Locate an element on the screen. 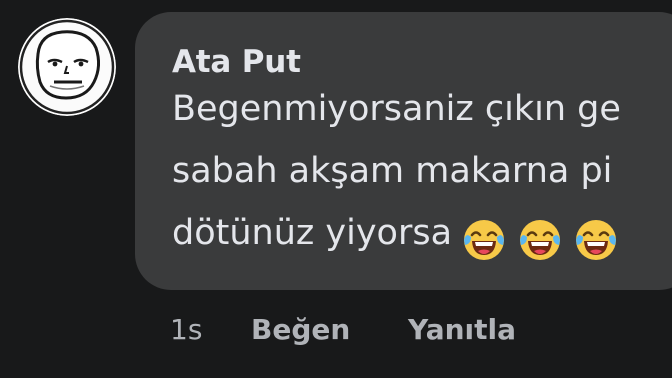  emoji-row is located at coordinates (546, 240).